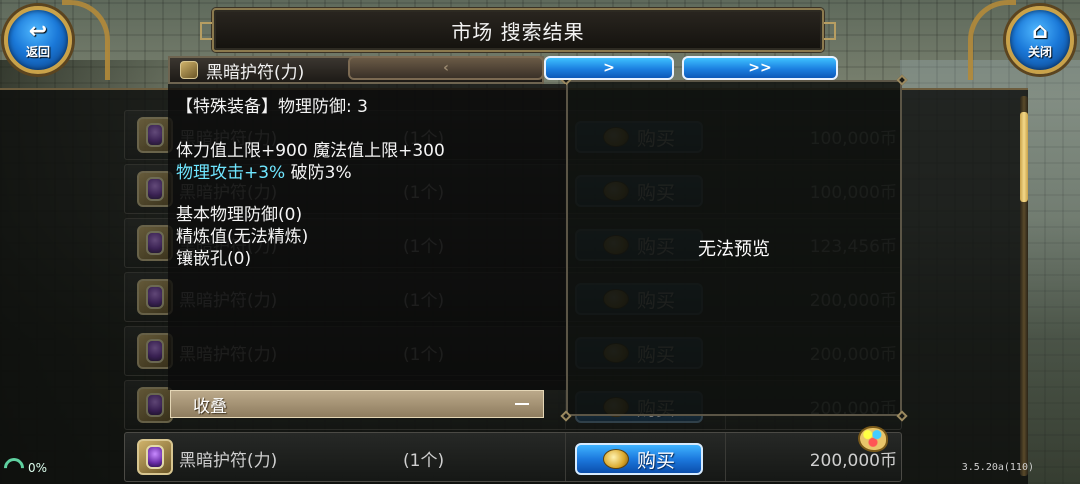 This screenshot has width=1080, height=484. What do you see at coordinates (513, 457) in the screenshot?
I see `listing-row: 黑暗护符(力) (1个) 购买 200,000币` at bounding box center [513, 457].